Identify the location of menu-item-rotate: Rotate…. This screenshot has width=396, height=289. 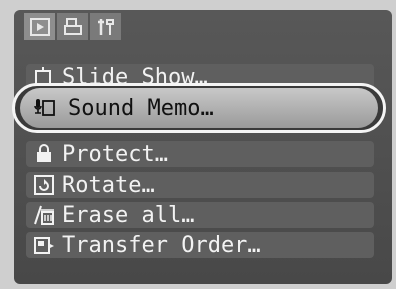
(200, 185).